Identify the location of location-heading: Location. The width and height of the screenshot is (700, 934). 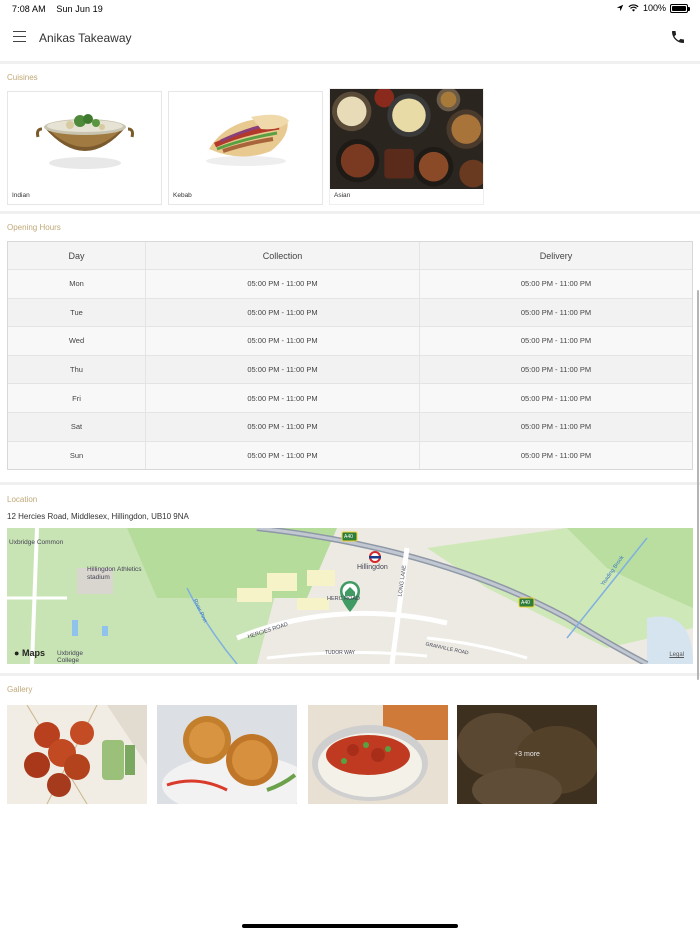
(22, 499).